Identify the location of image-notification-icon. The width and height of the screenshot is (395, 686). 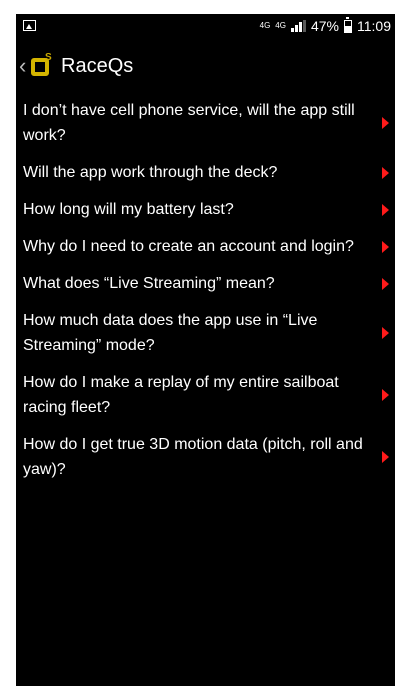
(29, 25).